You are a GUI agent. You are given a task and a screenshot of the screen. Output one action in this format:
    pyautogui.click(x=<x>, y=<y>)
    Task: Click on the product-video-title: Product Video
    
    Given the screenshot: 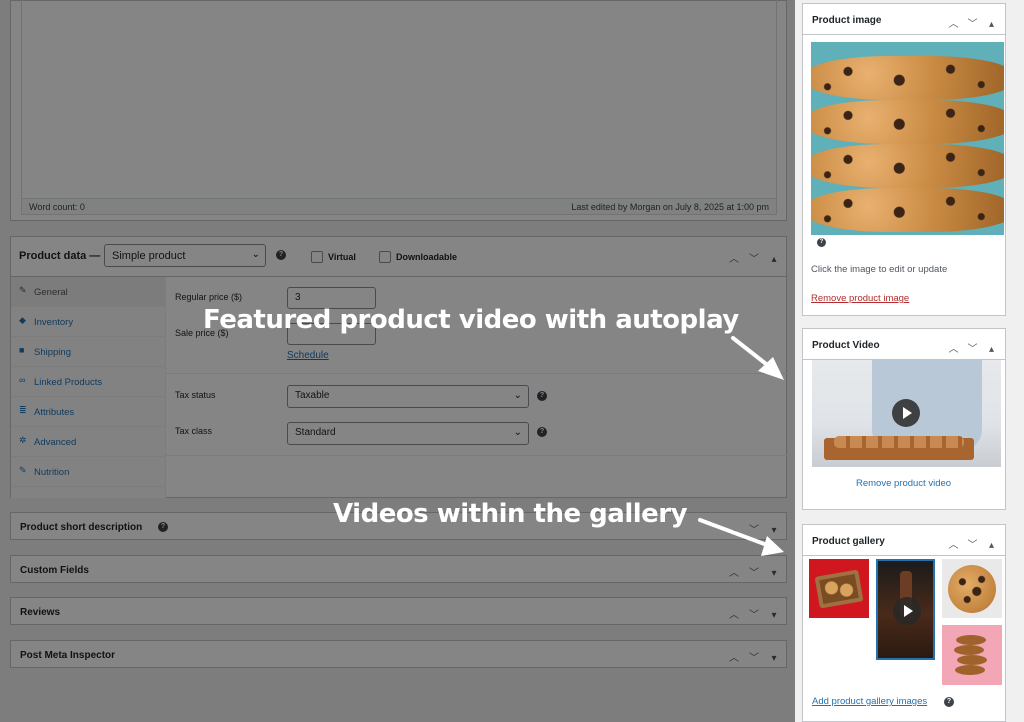 What is the action you would take?
    pyautogui.click(x=846, y=345)
    